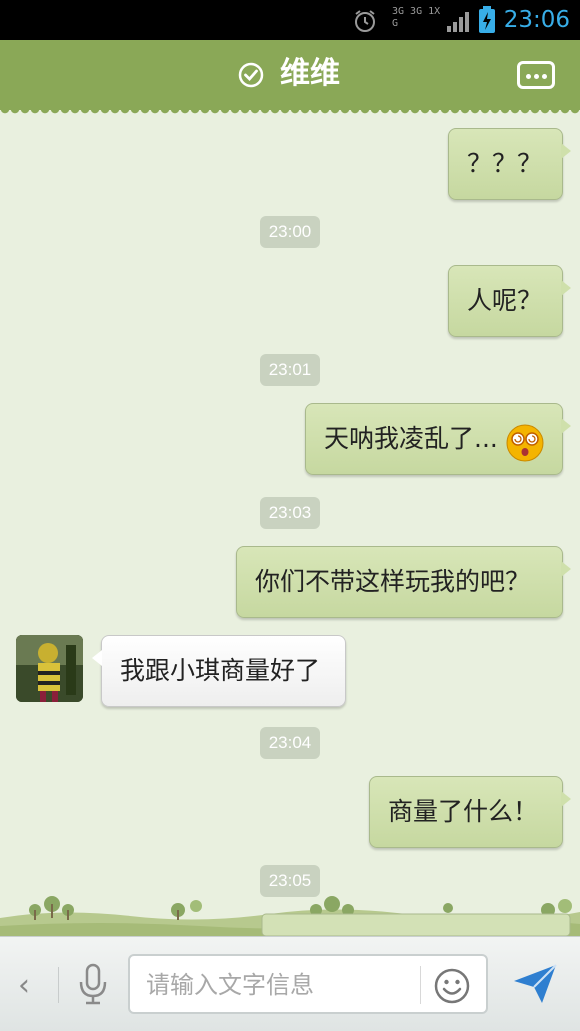 Image resolution: width=580 pixels, height=1031 pixels. Describe the element at coordinates (458, 22) in the screenshot. I see `signal-icon` at that location.